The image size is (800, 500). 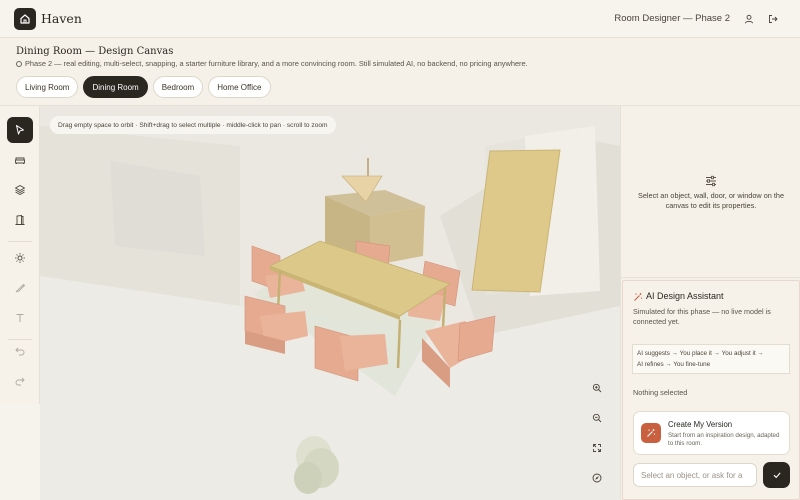 I want to click on select-icon, so click(x=20, y=130).